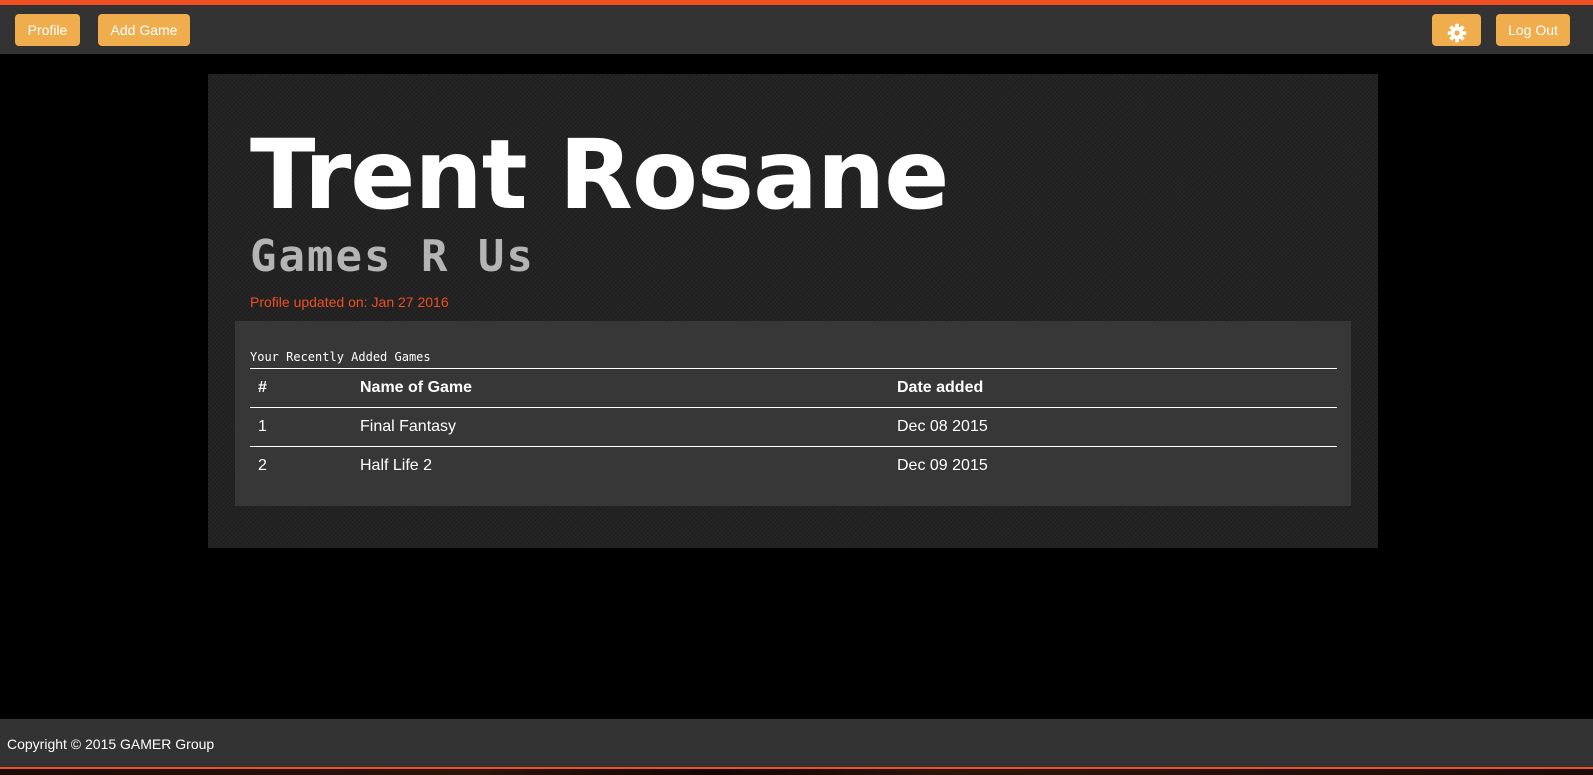 Image resolution: width=1593 pixels, height=775 pixels. I want to click on row-date-added: Dec 09 2015, so click(1113, 465).